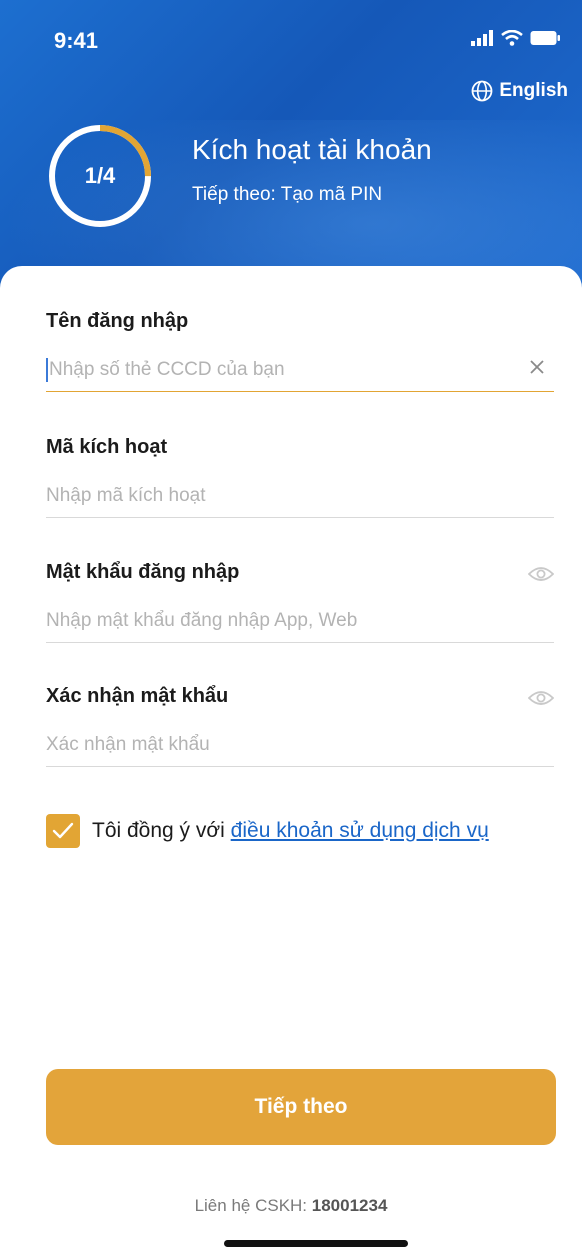 Image resolution: width=582 pixels, height=1251 pixels. I want to click on username-input-row, so click(300, 370).